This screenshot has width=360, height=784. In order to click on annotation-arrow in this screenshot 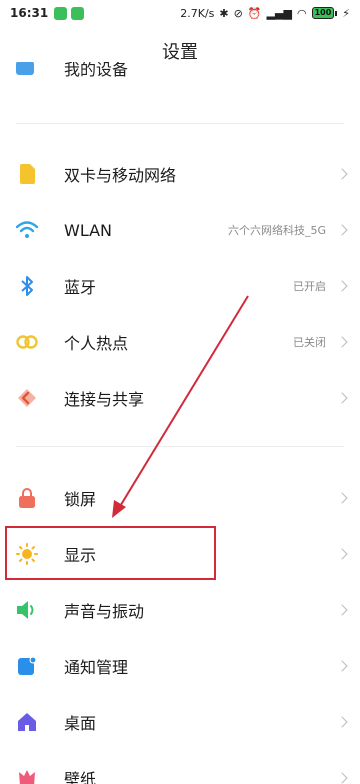, I will do `click(180, 406)`.